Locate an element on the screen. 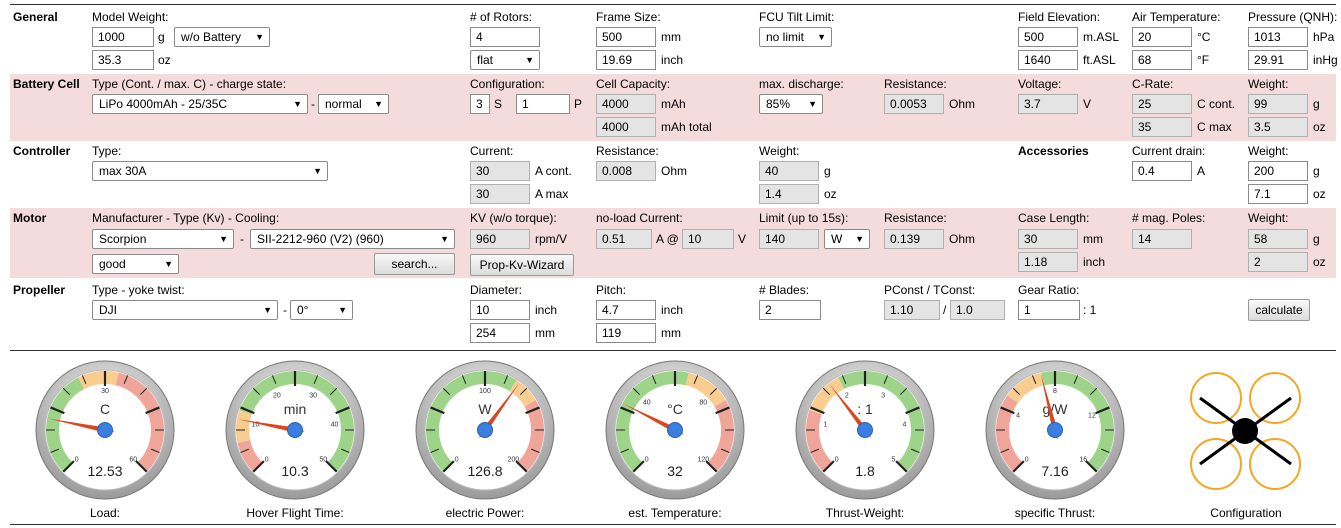 This screenshot has height=528, width=1341. elev-m-input: 500 is located at coordinates (1048, 37).